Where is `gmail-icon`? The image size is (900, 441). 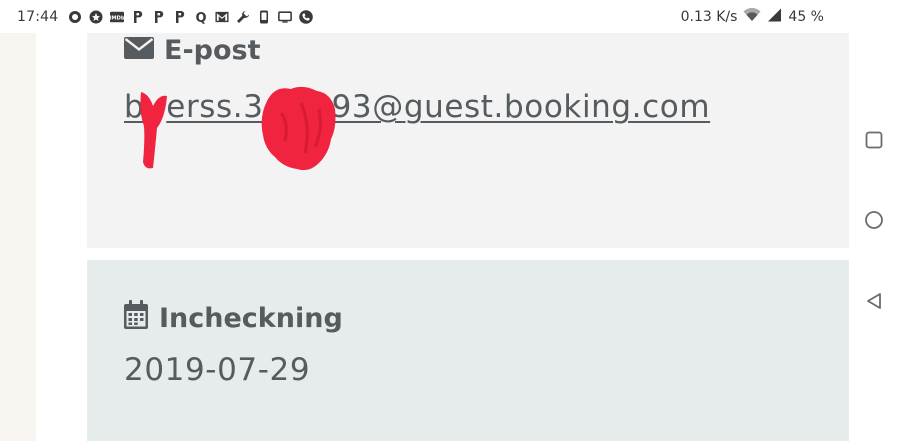 gmail-icon is located at coordinates (222, 17).